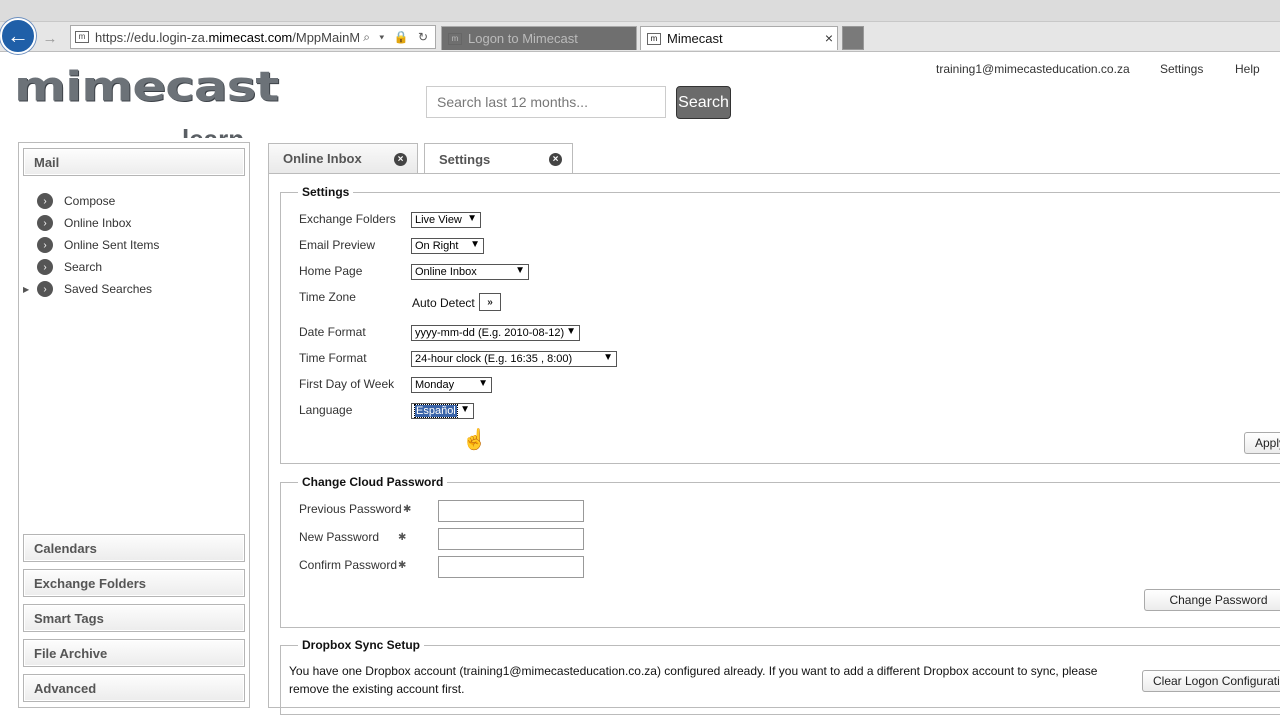 Image resolution: width=1280 pixels, height=720 pixels. Describe the element at coordinates (490, 302) in the screenshot. I see `time-zone-button: »` at that location.